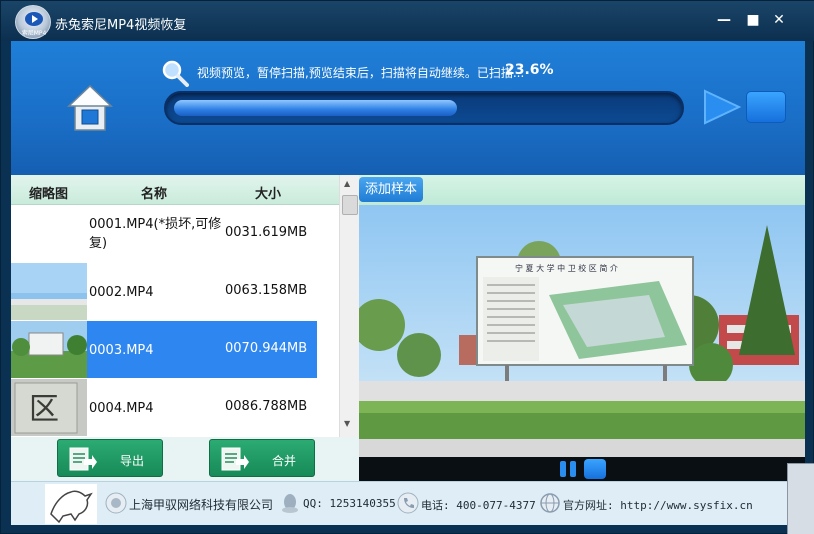 This screenshot has height=534, width=814. I want to click on app-logo-text: 索尼MP4, so click(34, 33).